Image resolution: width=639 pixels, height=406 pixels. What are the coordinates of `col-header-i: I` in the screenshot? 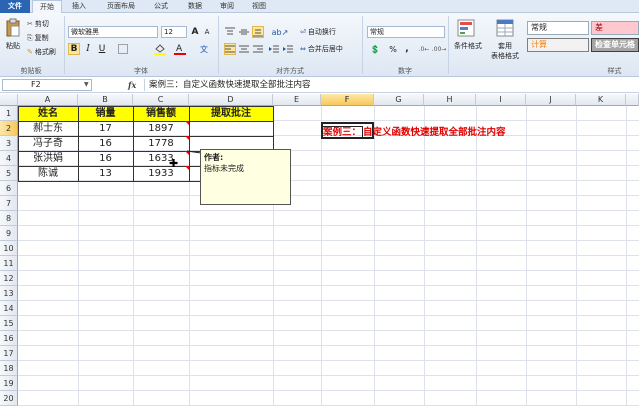 It's located at (501, 100).